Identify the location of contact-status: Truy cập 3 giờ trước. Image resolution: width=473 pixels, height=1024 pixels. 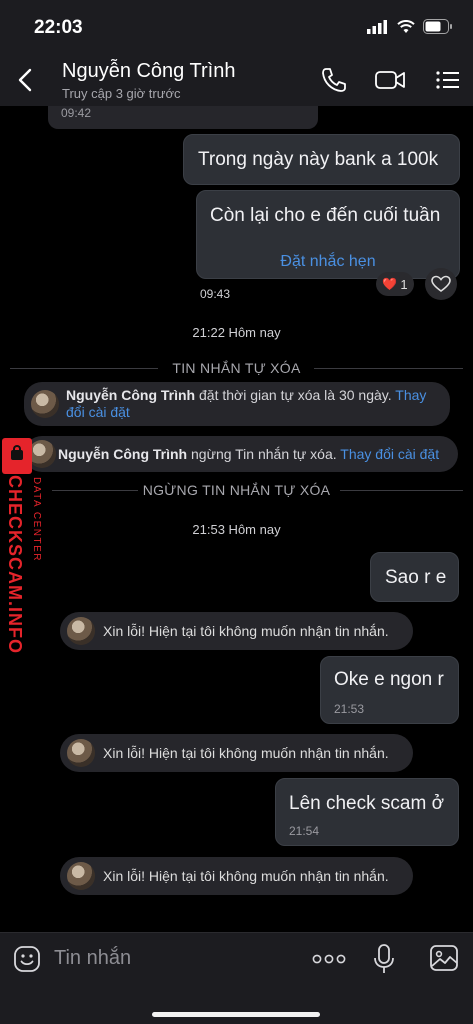
(121, 93).